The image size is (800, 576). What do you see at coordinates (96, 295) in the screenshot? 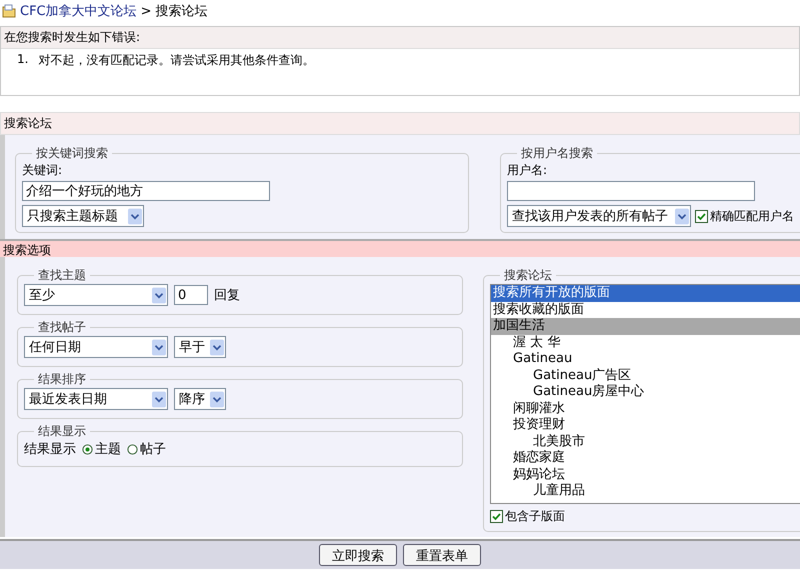
I see `dropdown: 至少` at bounding box center [96, 295].